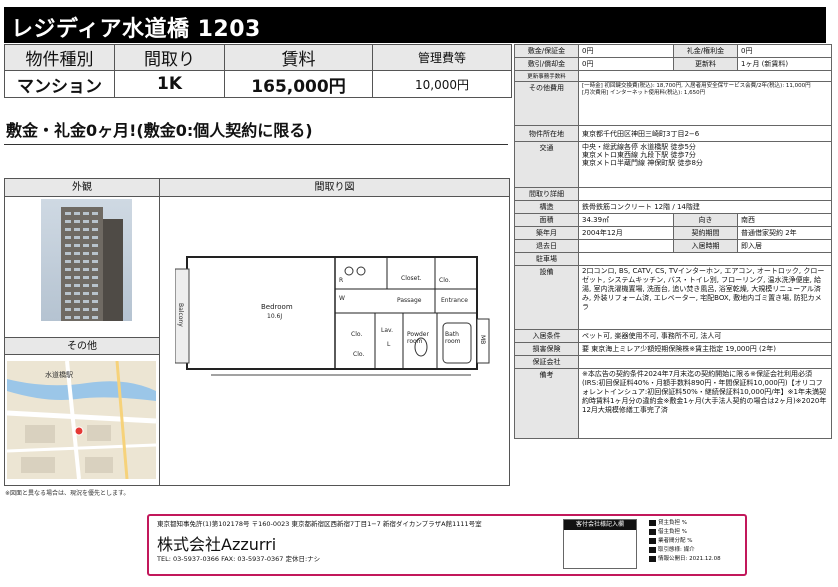 The image size is (838, 587). What do you see at coordinates (705, 246) in the screenshot?
I see `movein-label: 入居時期` at bounding box center [705, 246].